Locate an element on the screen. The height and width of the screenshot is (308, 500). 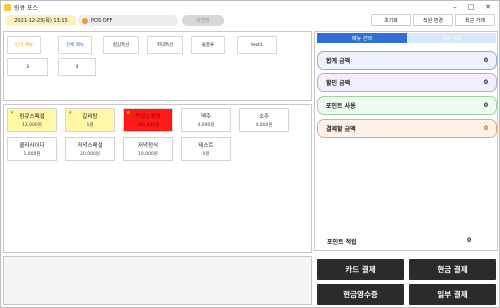
datetime-badge: 2021-12-23(목) 13:15 is located at coordinates (41, 20).